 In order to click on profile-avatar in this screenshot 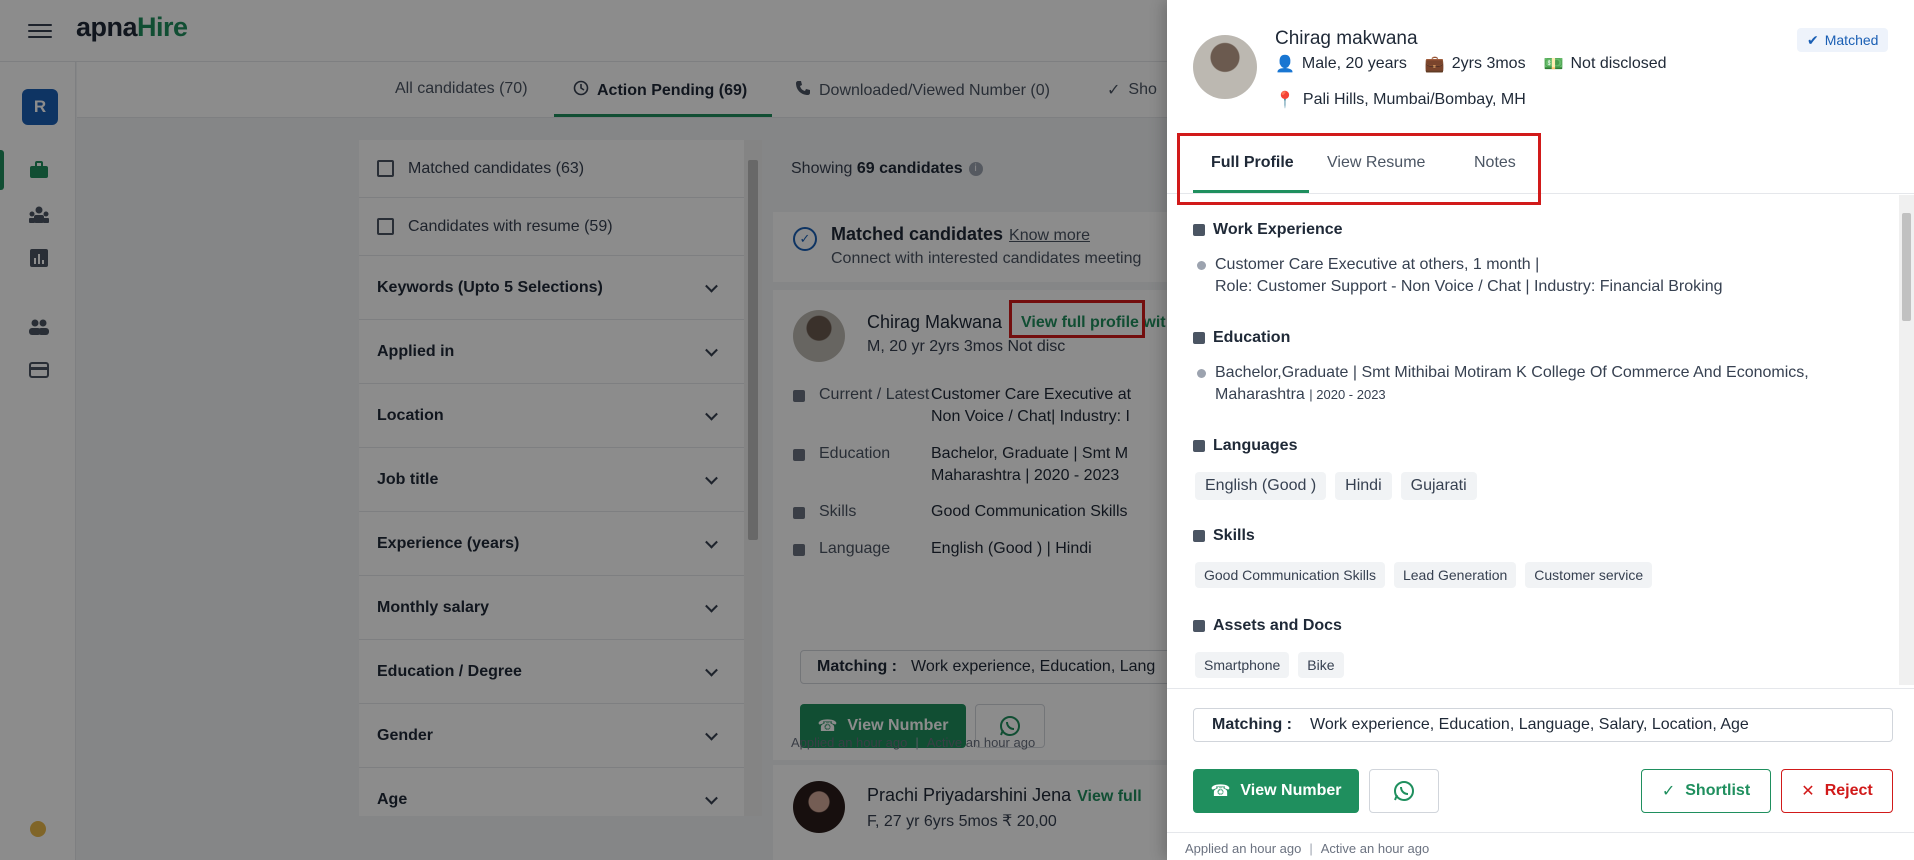, I will do `click(1225, 67)`.